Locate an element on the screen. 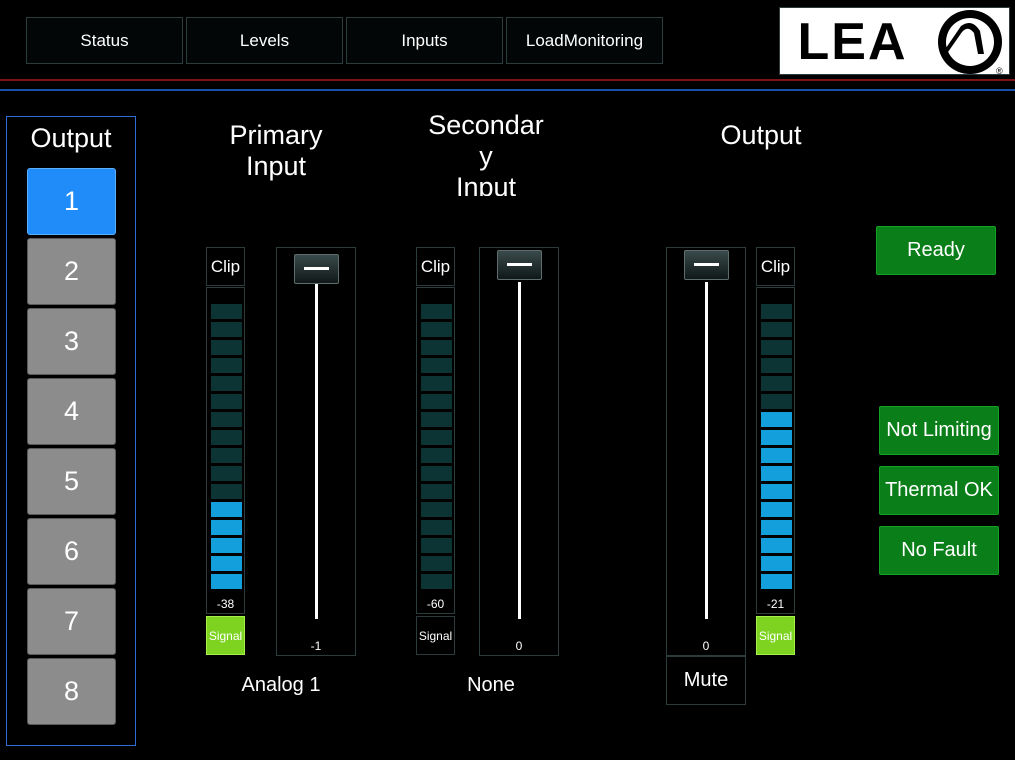  registered-mark: ® is located at coordinates (999, 70).